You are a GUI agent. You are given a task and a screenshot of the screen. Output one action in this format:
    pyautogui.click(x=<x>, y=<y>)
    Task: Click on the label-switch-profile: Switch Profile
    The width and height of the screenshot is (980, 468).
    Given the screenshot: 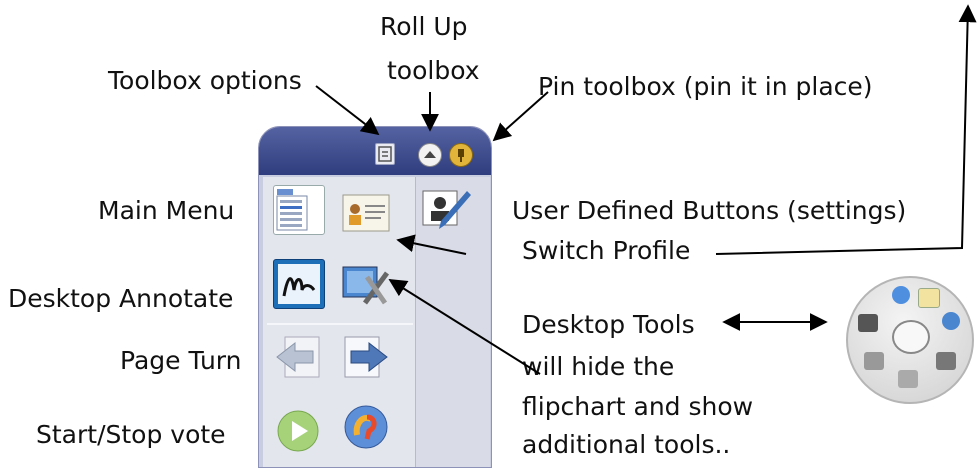 What is the action you would take?
    pyautogui.click(x=606, y=250)
    